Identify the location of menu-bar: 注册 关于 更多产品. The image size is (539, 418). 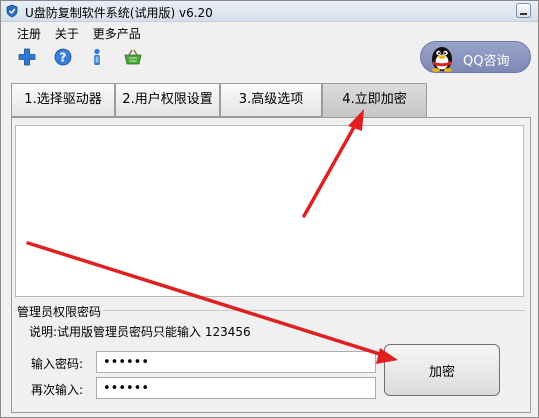
(84, 33).